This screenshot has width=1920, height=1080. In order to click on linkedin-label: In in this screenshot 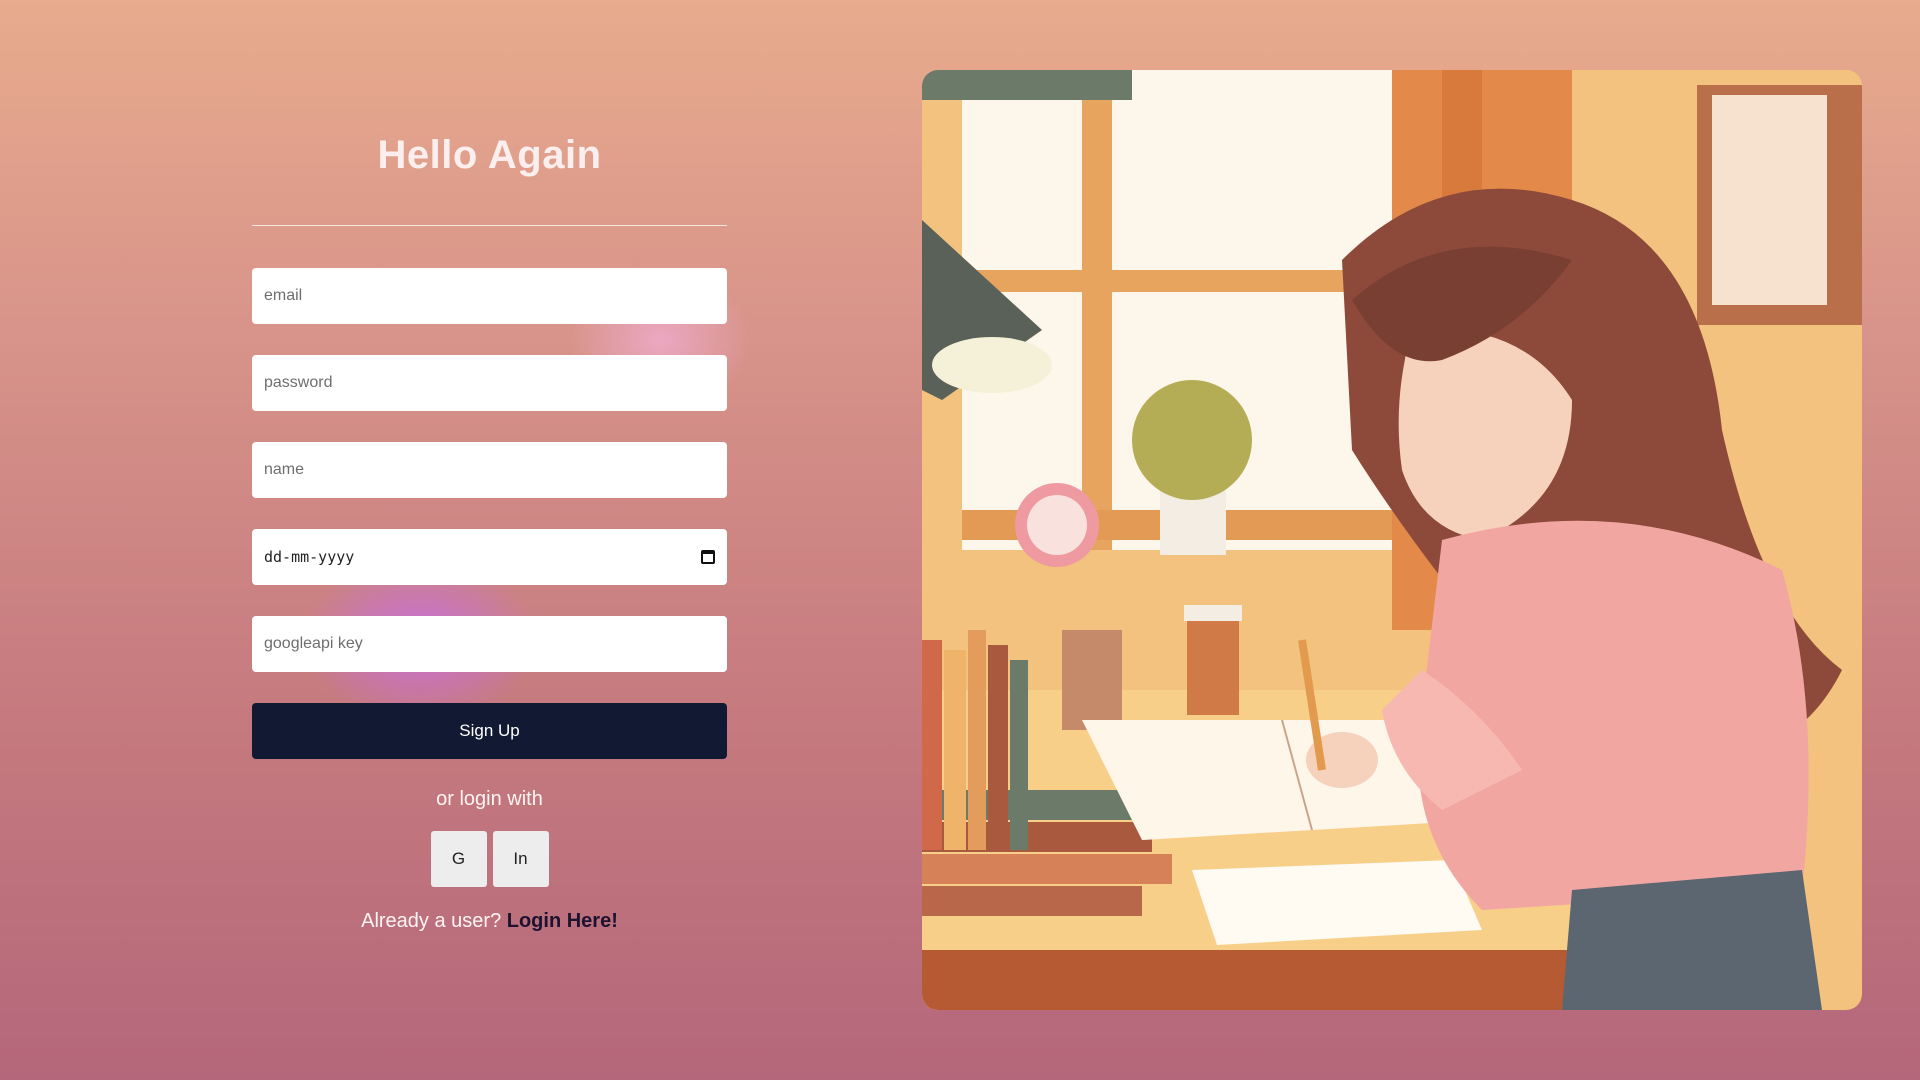, I will do `click(520, 858)`.